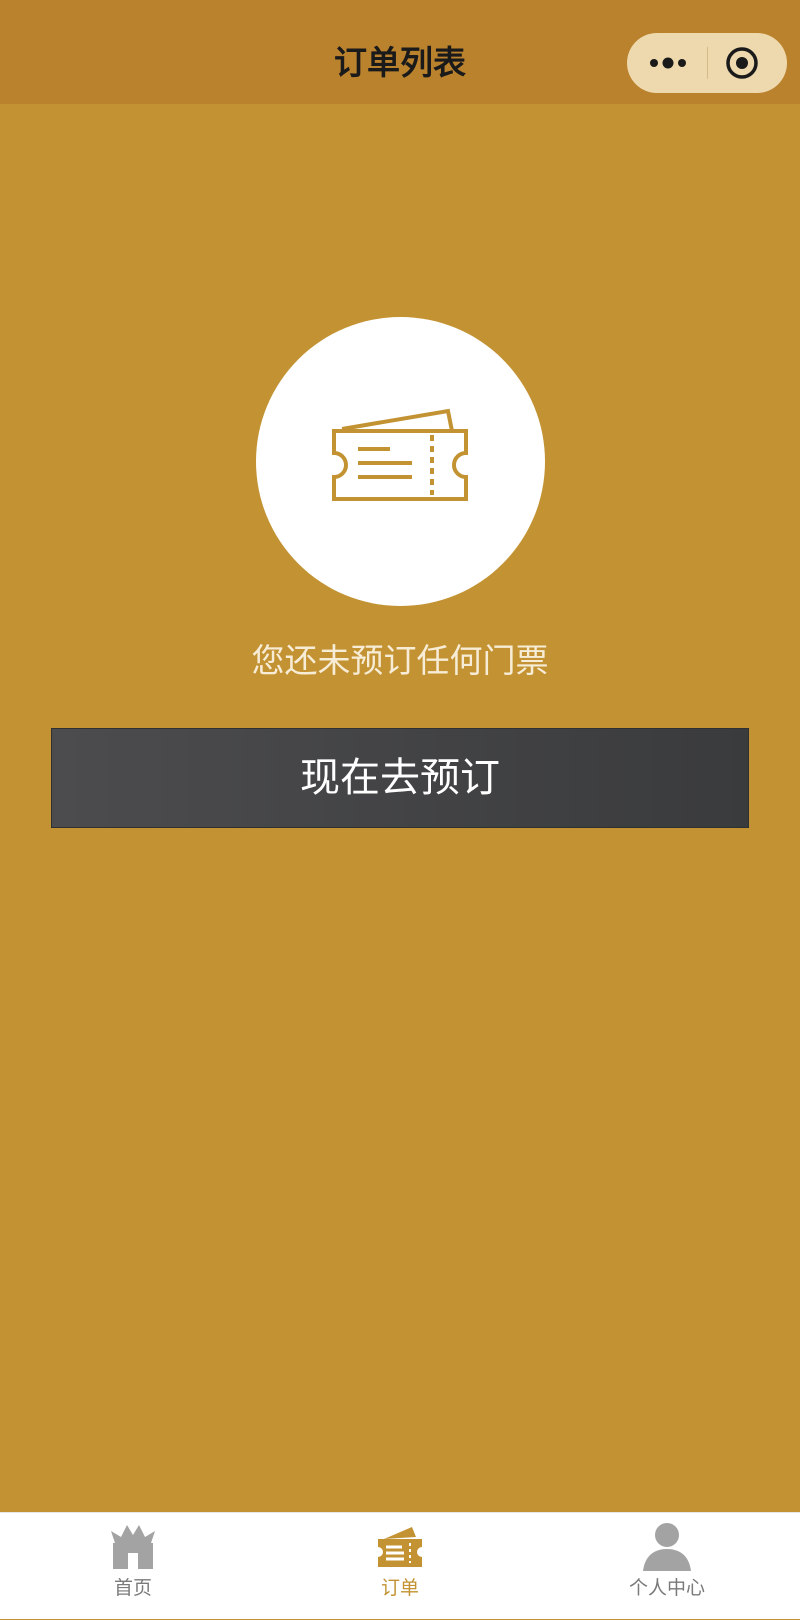  Describe the element at coordinates (400, 778) in the screenshot. I see `book-now-button: 现在去预订` at that location.